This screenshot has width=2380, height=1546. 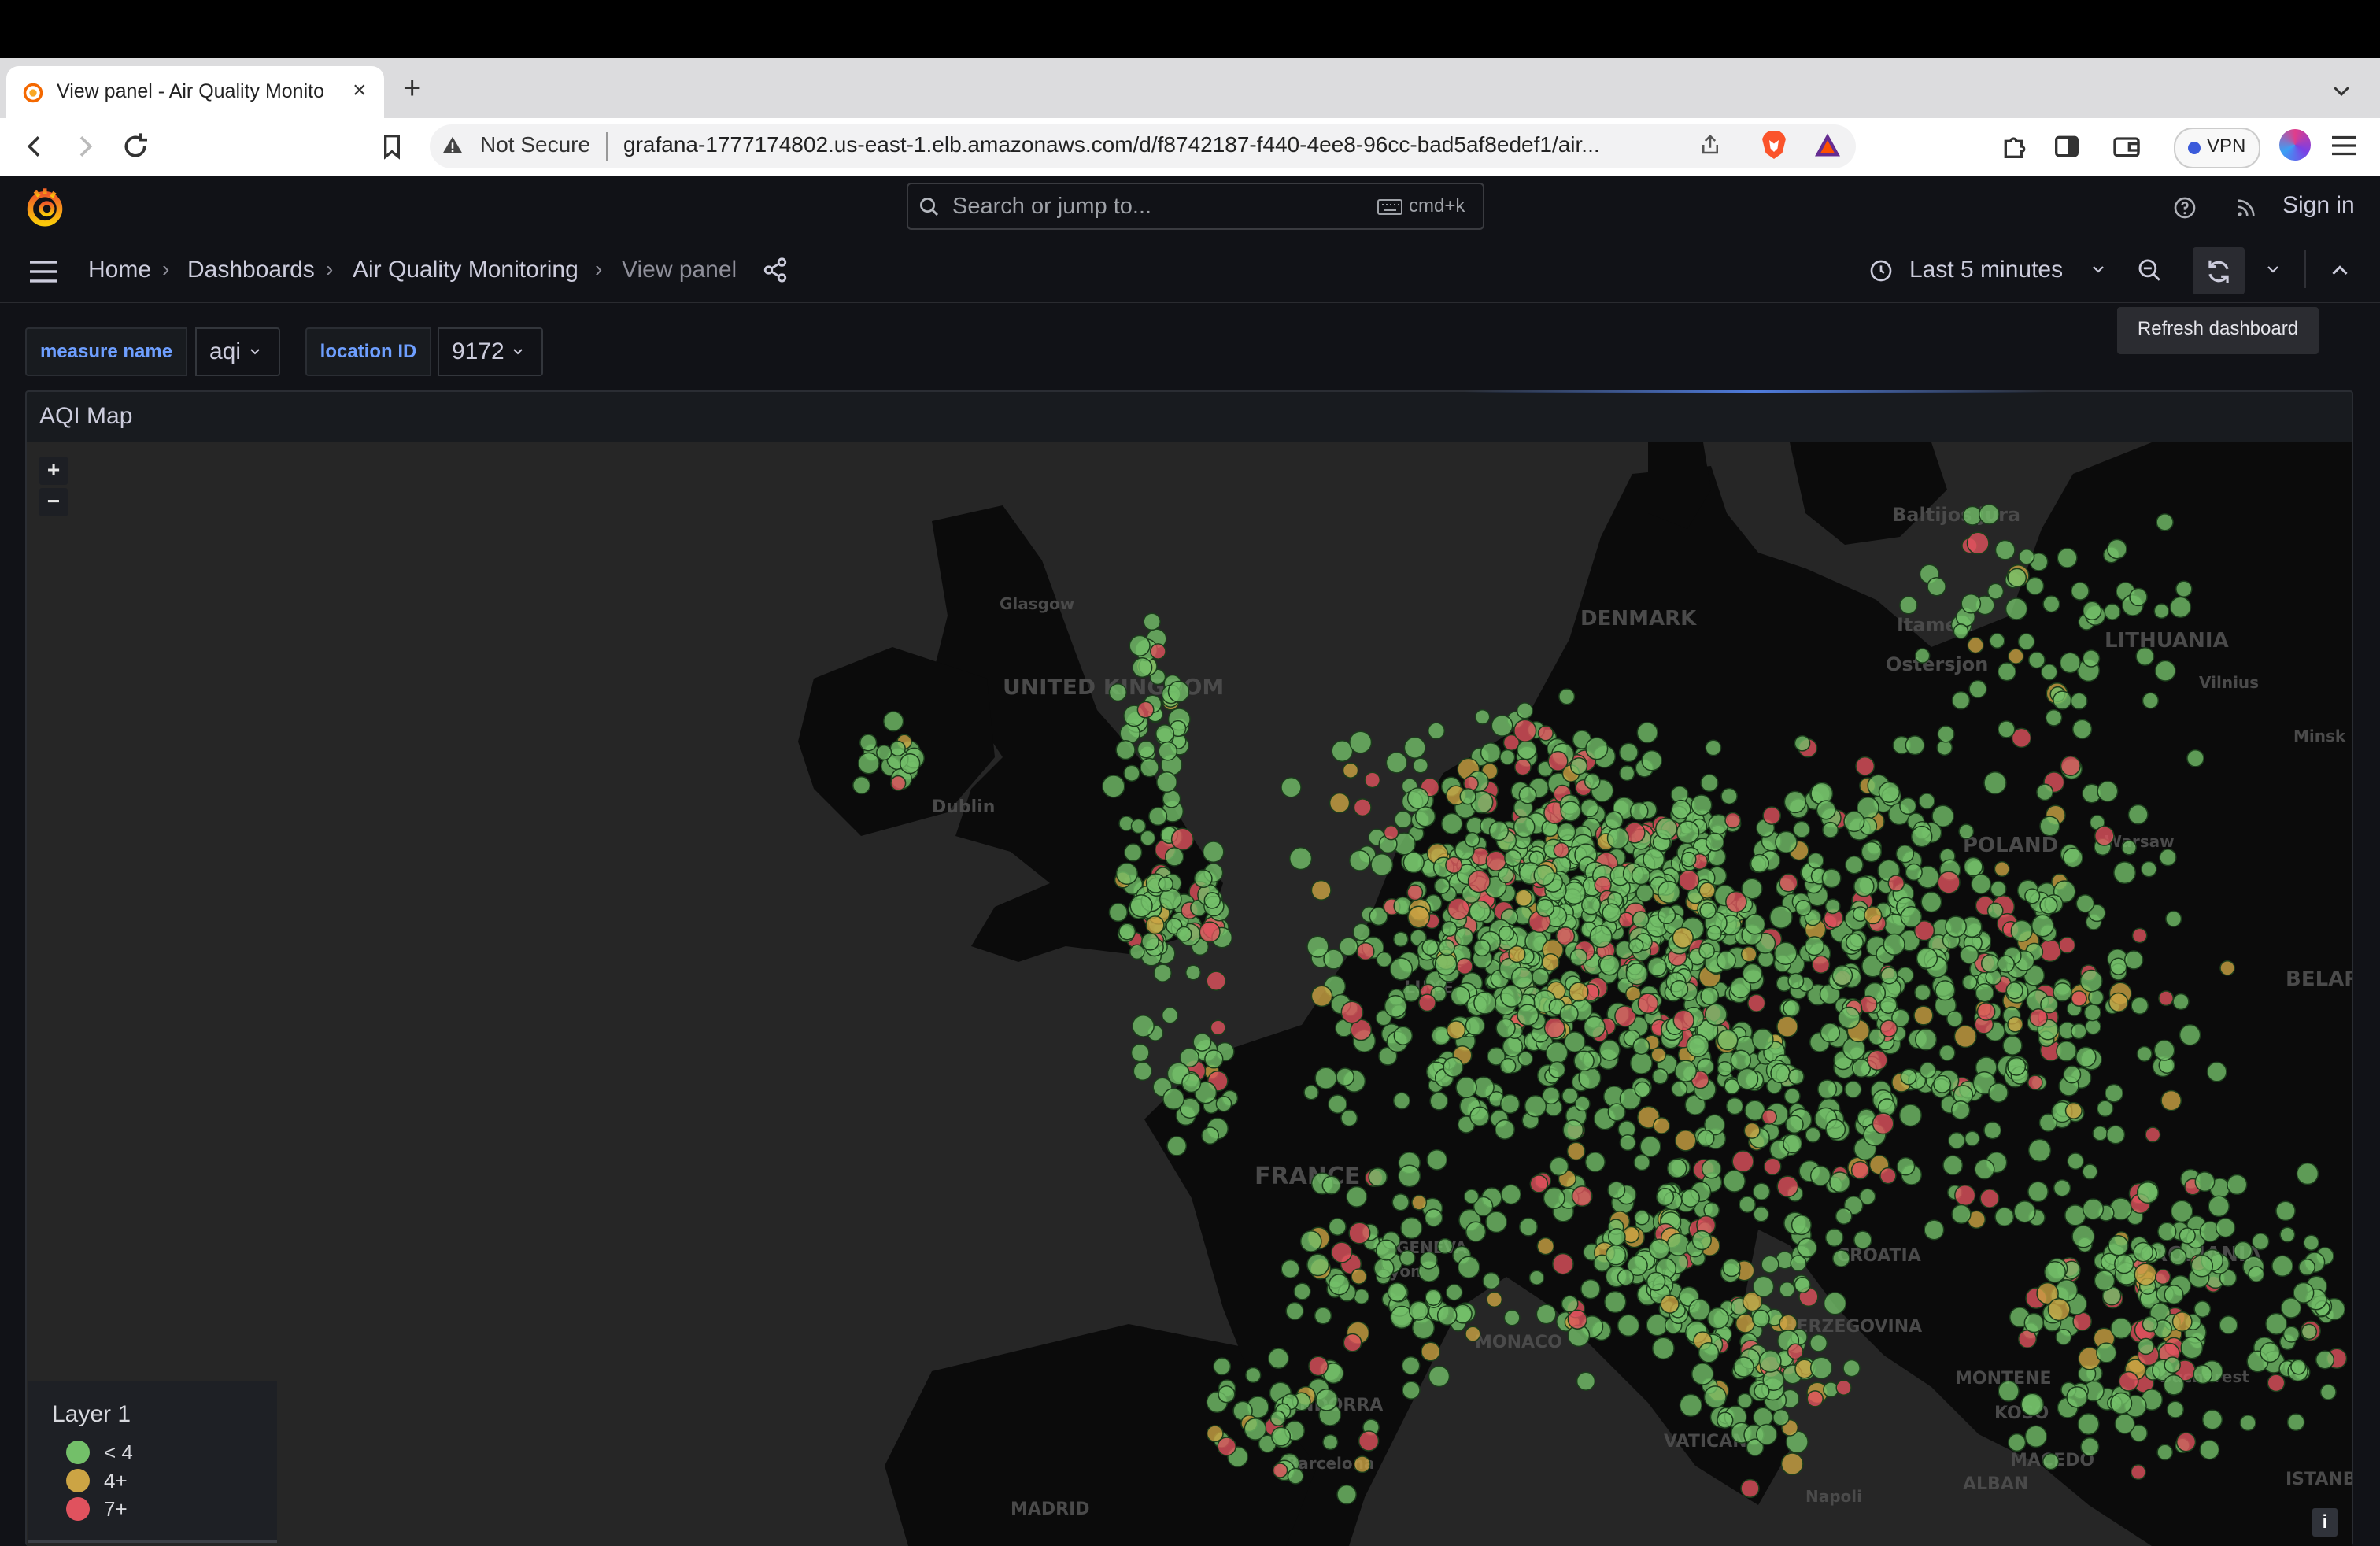 I want to click on grafana-logo-icon, so click(x=45, y=208).